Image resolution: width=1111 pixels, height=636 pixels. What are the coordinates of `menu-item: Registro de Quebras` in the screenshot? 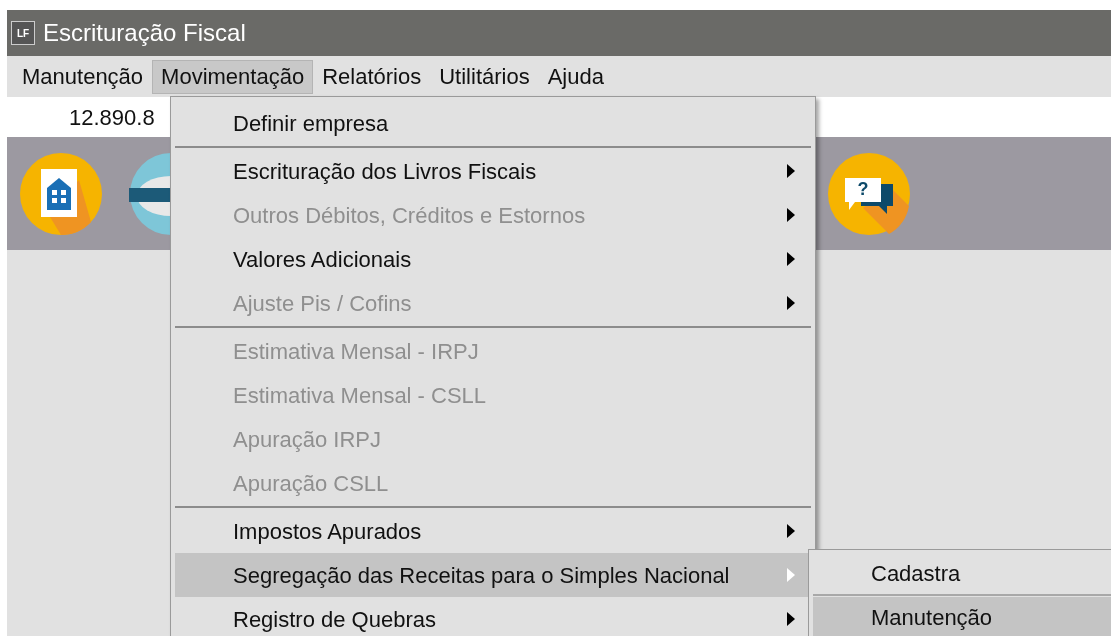 It's located at (493, 616).